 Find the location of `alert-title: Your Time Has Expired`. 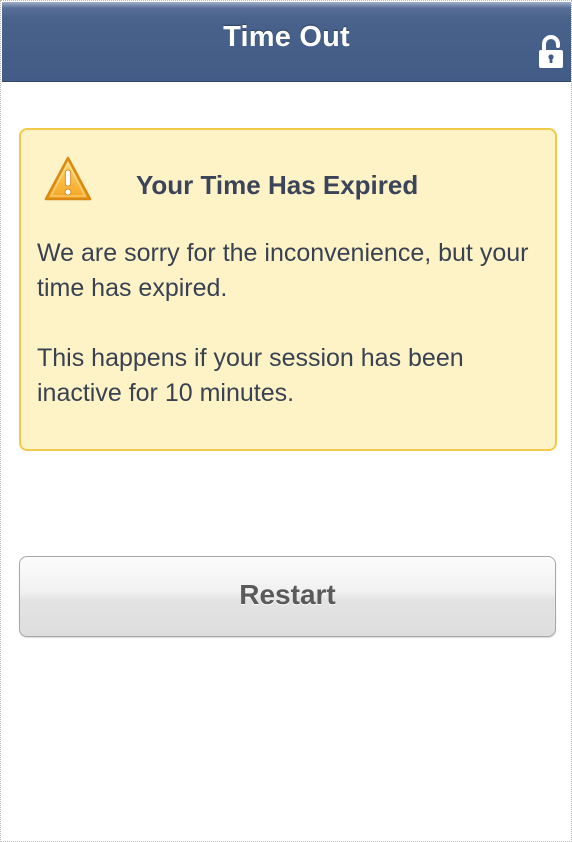

alert-title: Your Time Has Expired is located at coordinates (277, 185).